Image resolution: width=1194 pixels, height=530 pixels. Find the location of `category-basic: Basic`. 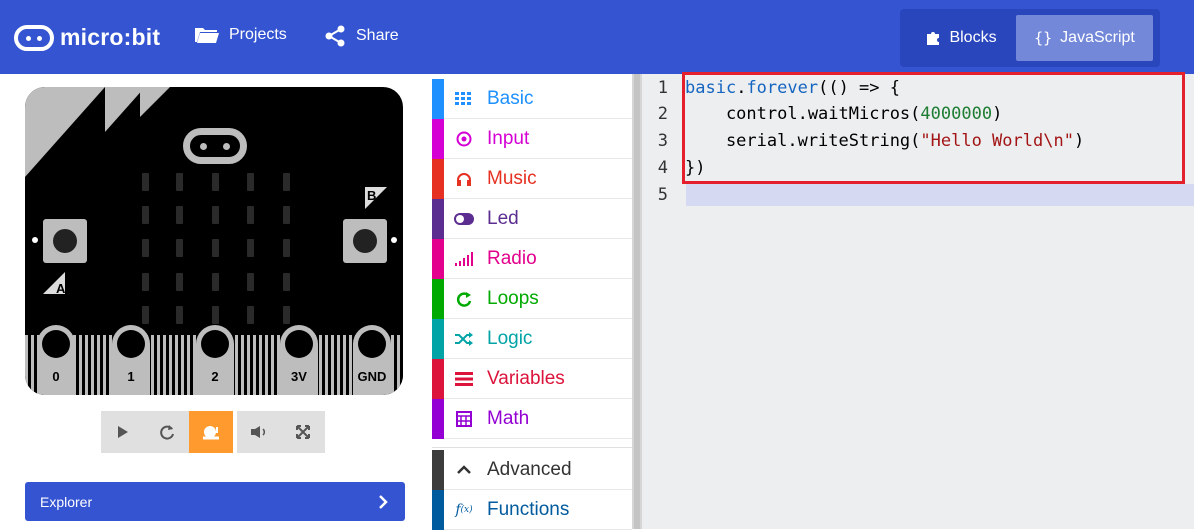

category-basic: Basic is located at coordinates (532, 99).